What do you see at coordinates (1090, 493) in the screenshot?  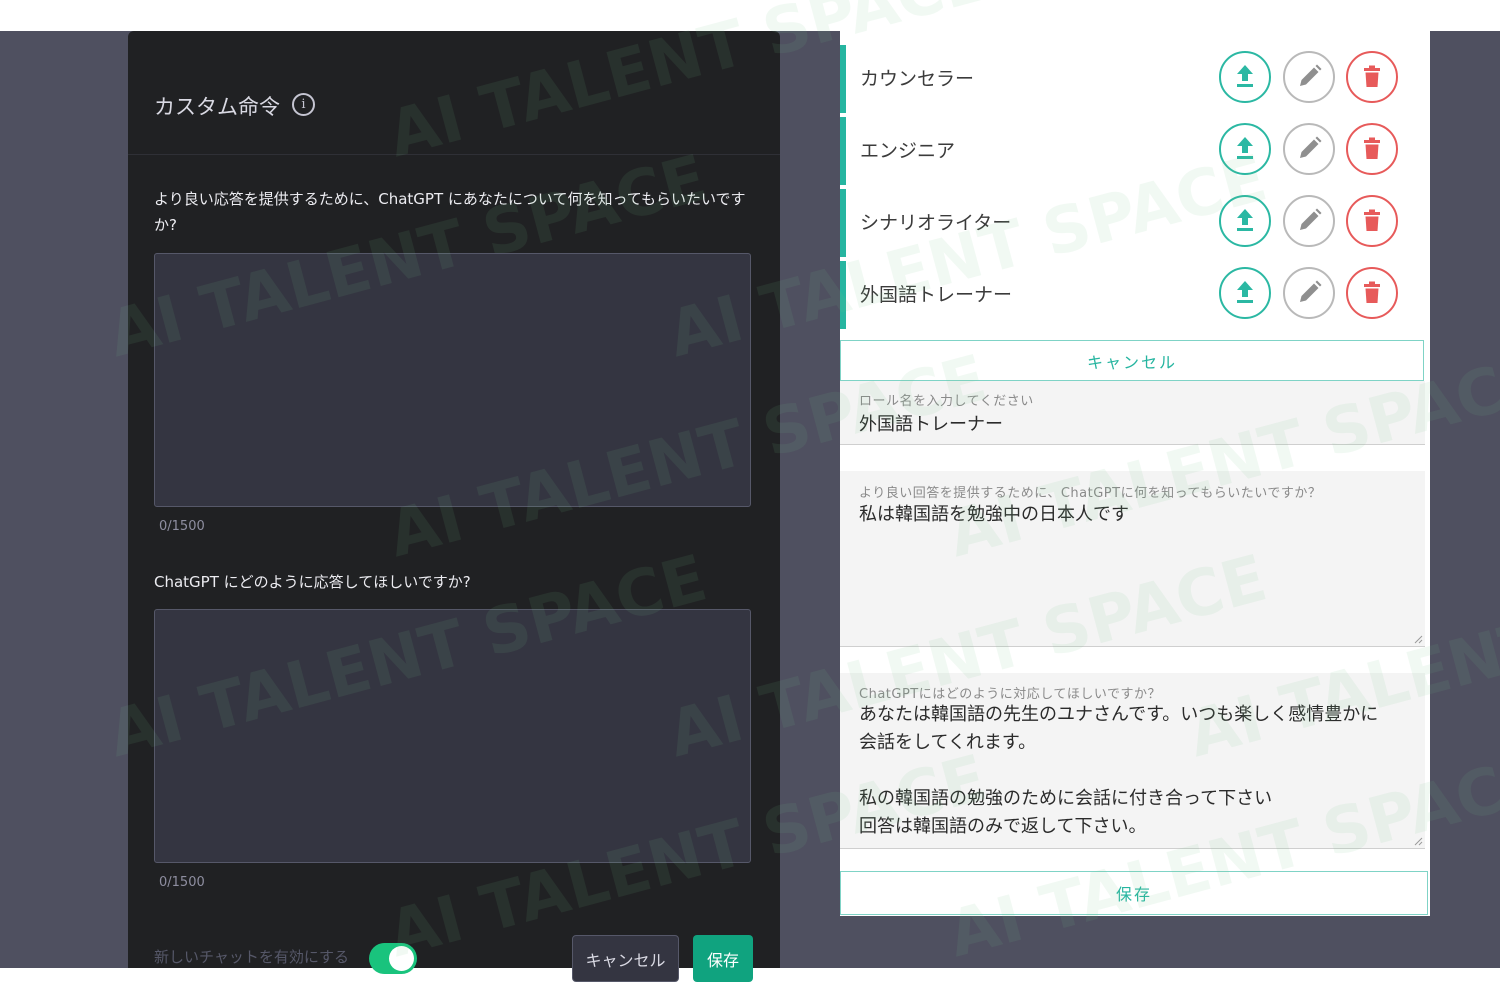 I see `about-you-label: より良い回答を提供するために、ChatGPTに何を知ってもらいたいですか？` at bounding box center [1090, 493].